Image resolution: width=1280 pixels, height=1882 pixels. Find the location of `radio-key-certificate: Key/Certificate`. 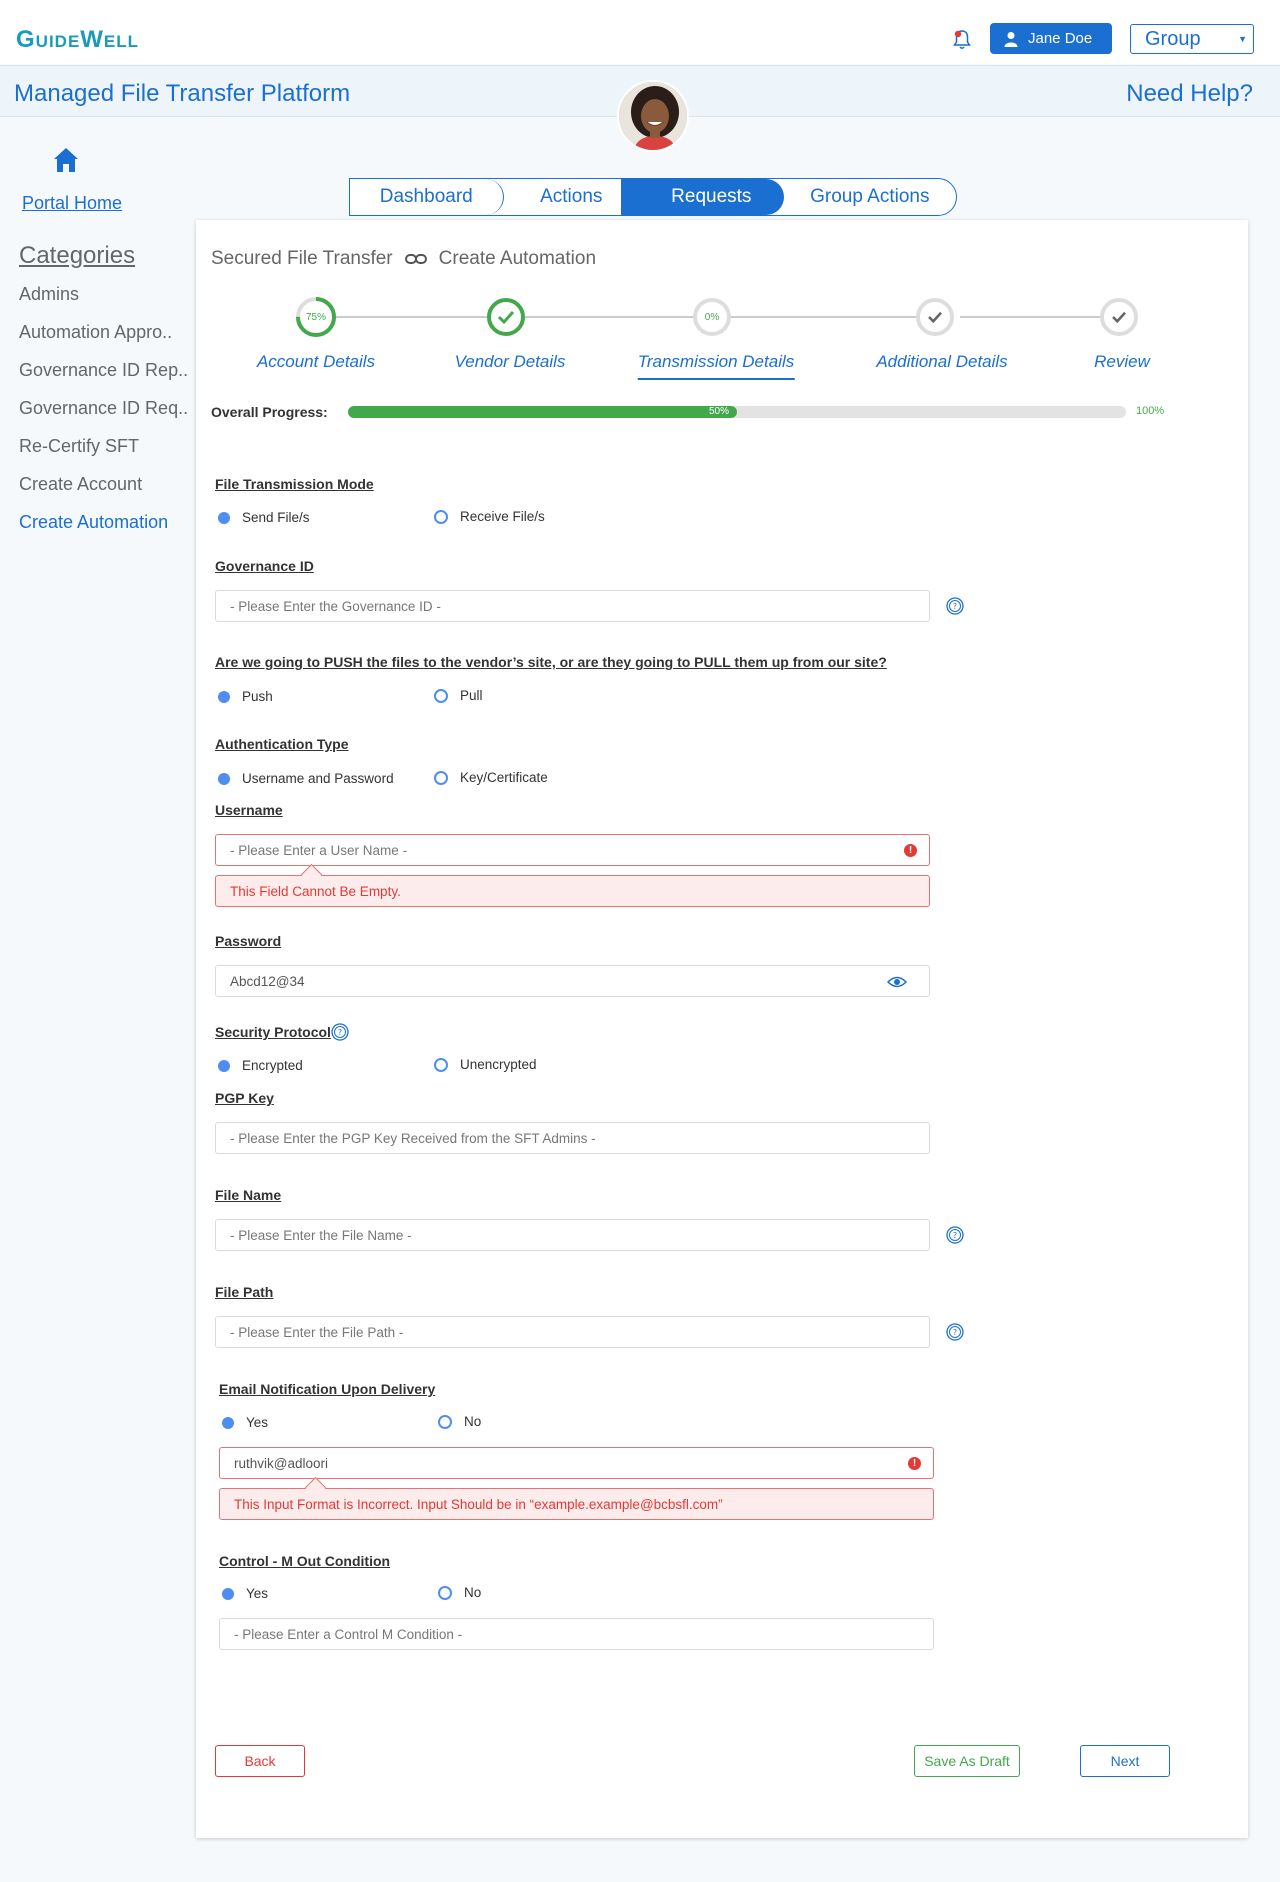

radio-key-certificate: Key/Certificate is located at coordinates (491, 777).